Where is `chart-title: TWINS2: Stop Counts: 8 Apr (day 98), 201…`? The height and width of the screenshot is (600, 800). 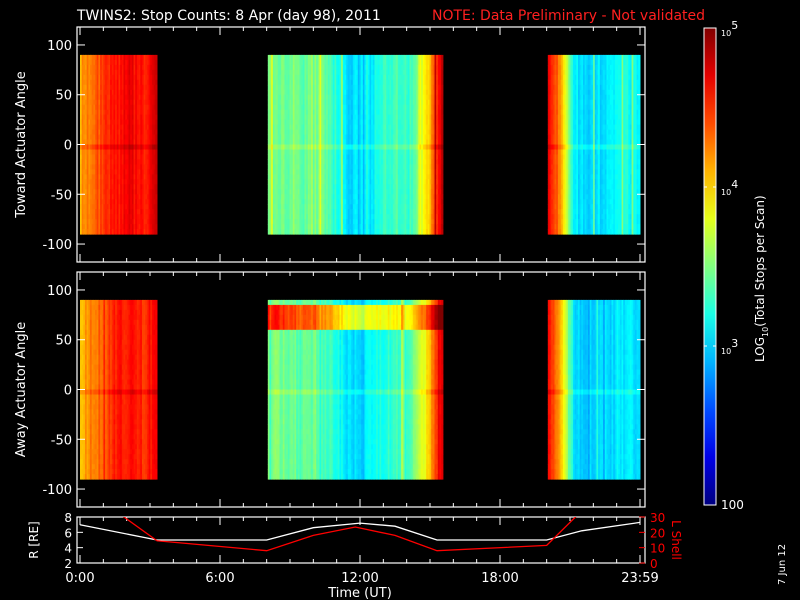
chart-title: TWINS2: Stop Counts: 8 Apr (day 98), 201… is located at coordinates (228, 16).